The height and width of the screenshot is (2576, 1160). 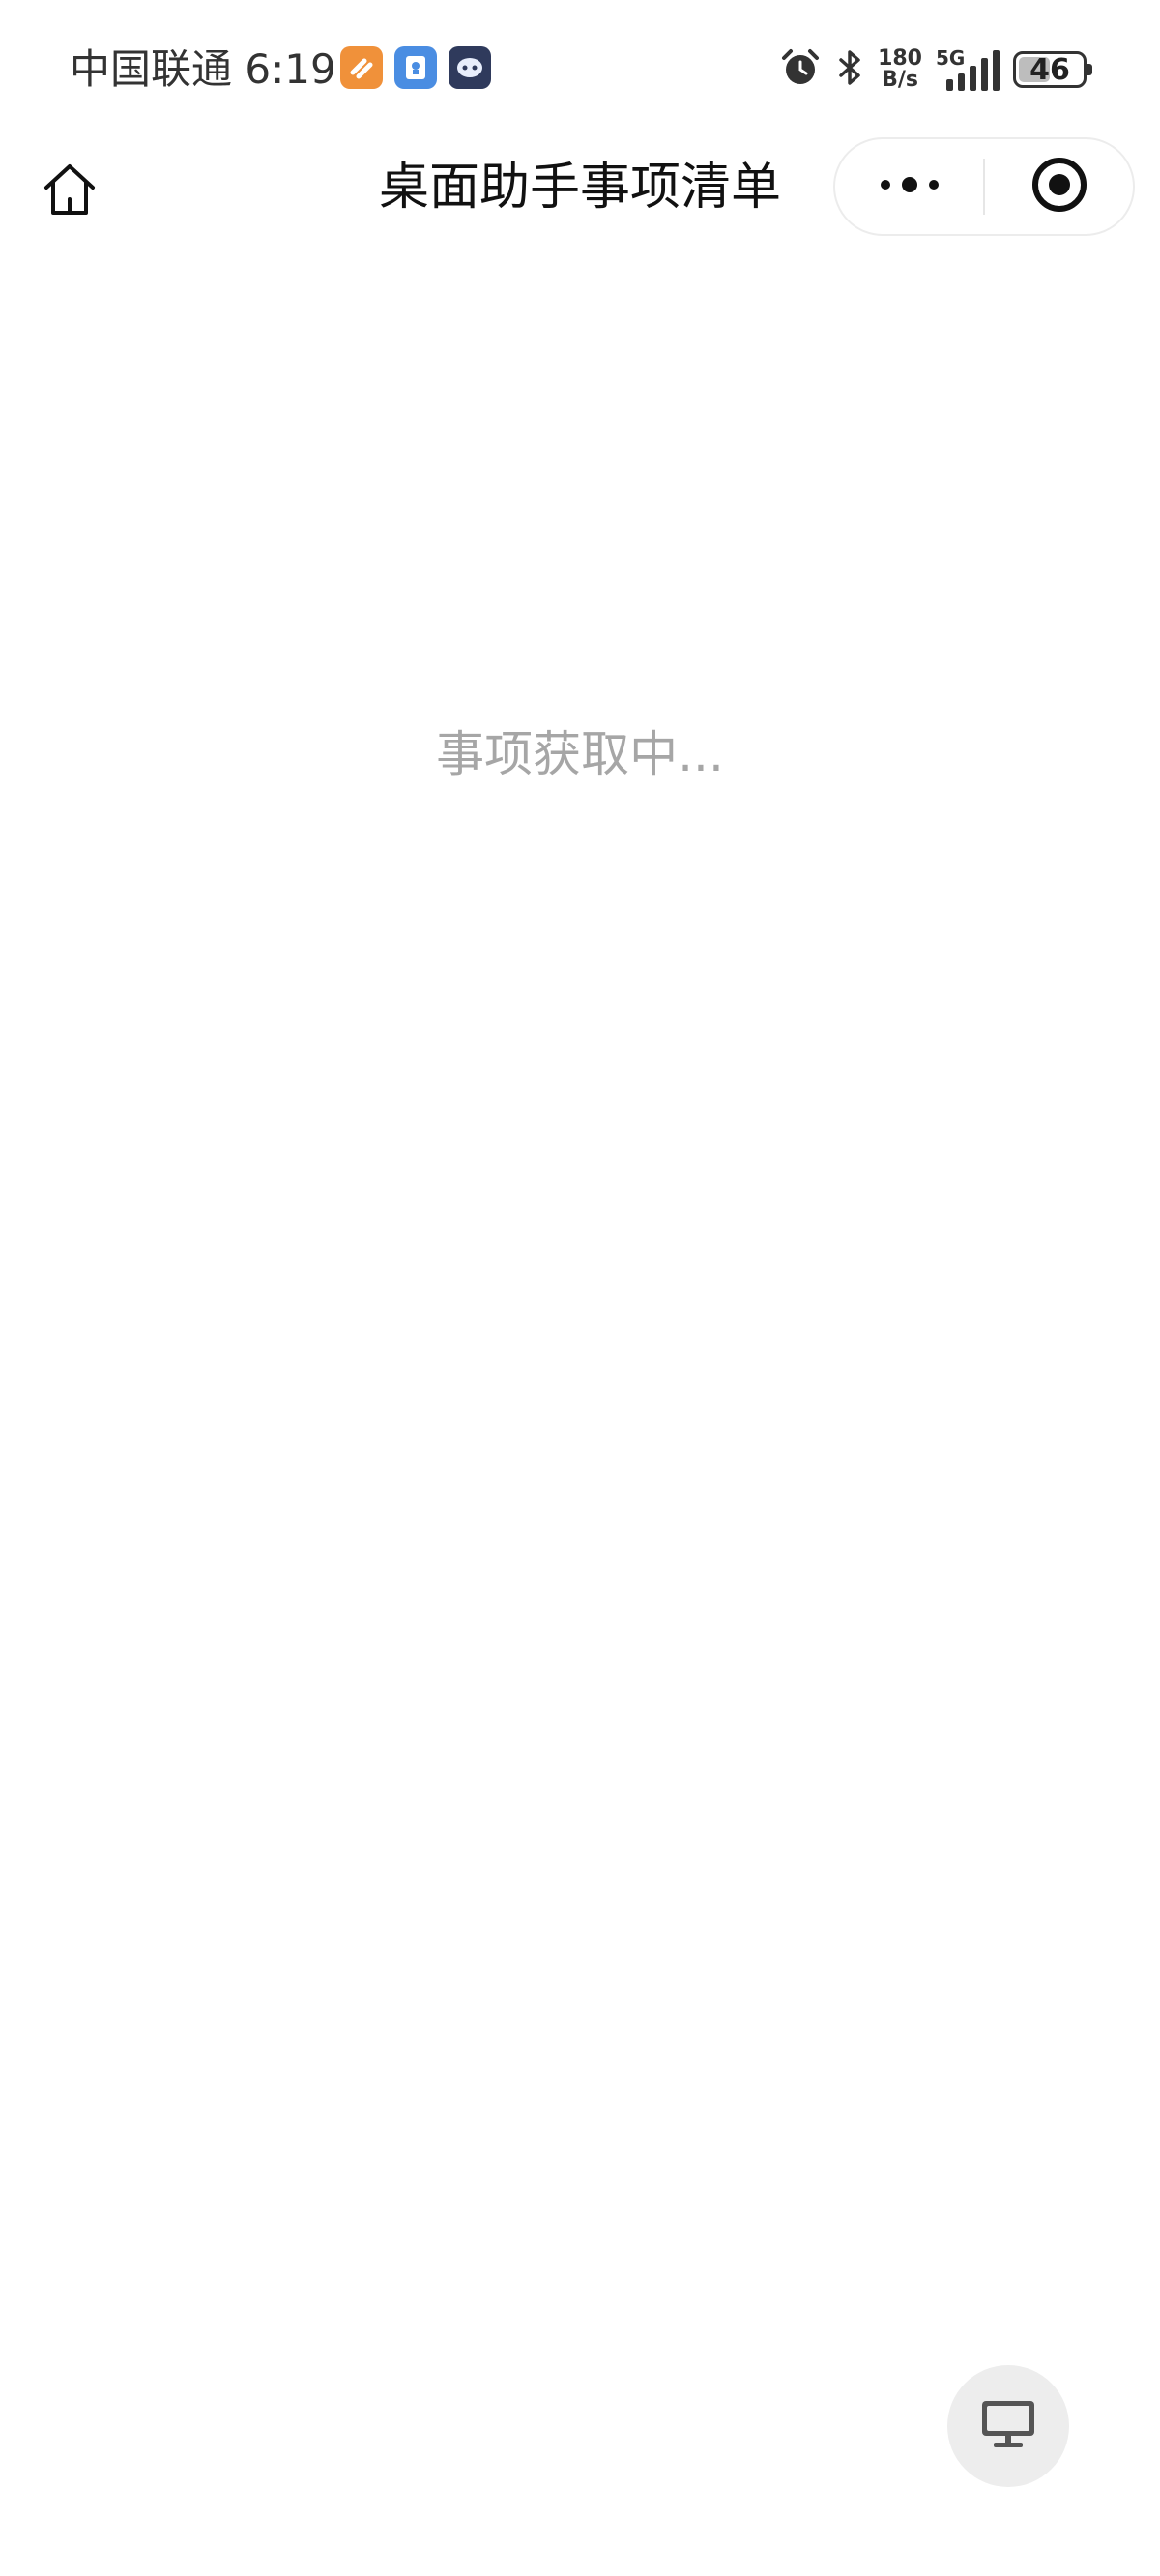 I want to click on system-status-icons: 180 B/s 5G 46, so click(x=936, y=70).